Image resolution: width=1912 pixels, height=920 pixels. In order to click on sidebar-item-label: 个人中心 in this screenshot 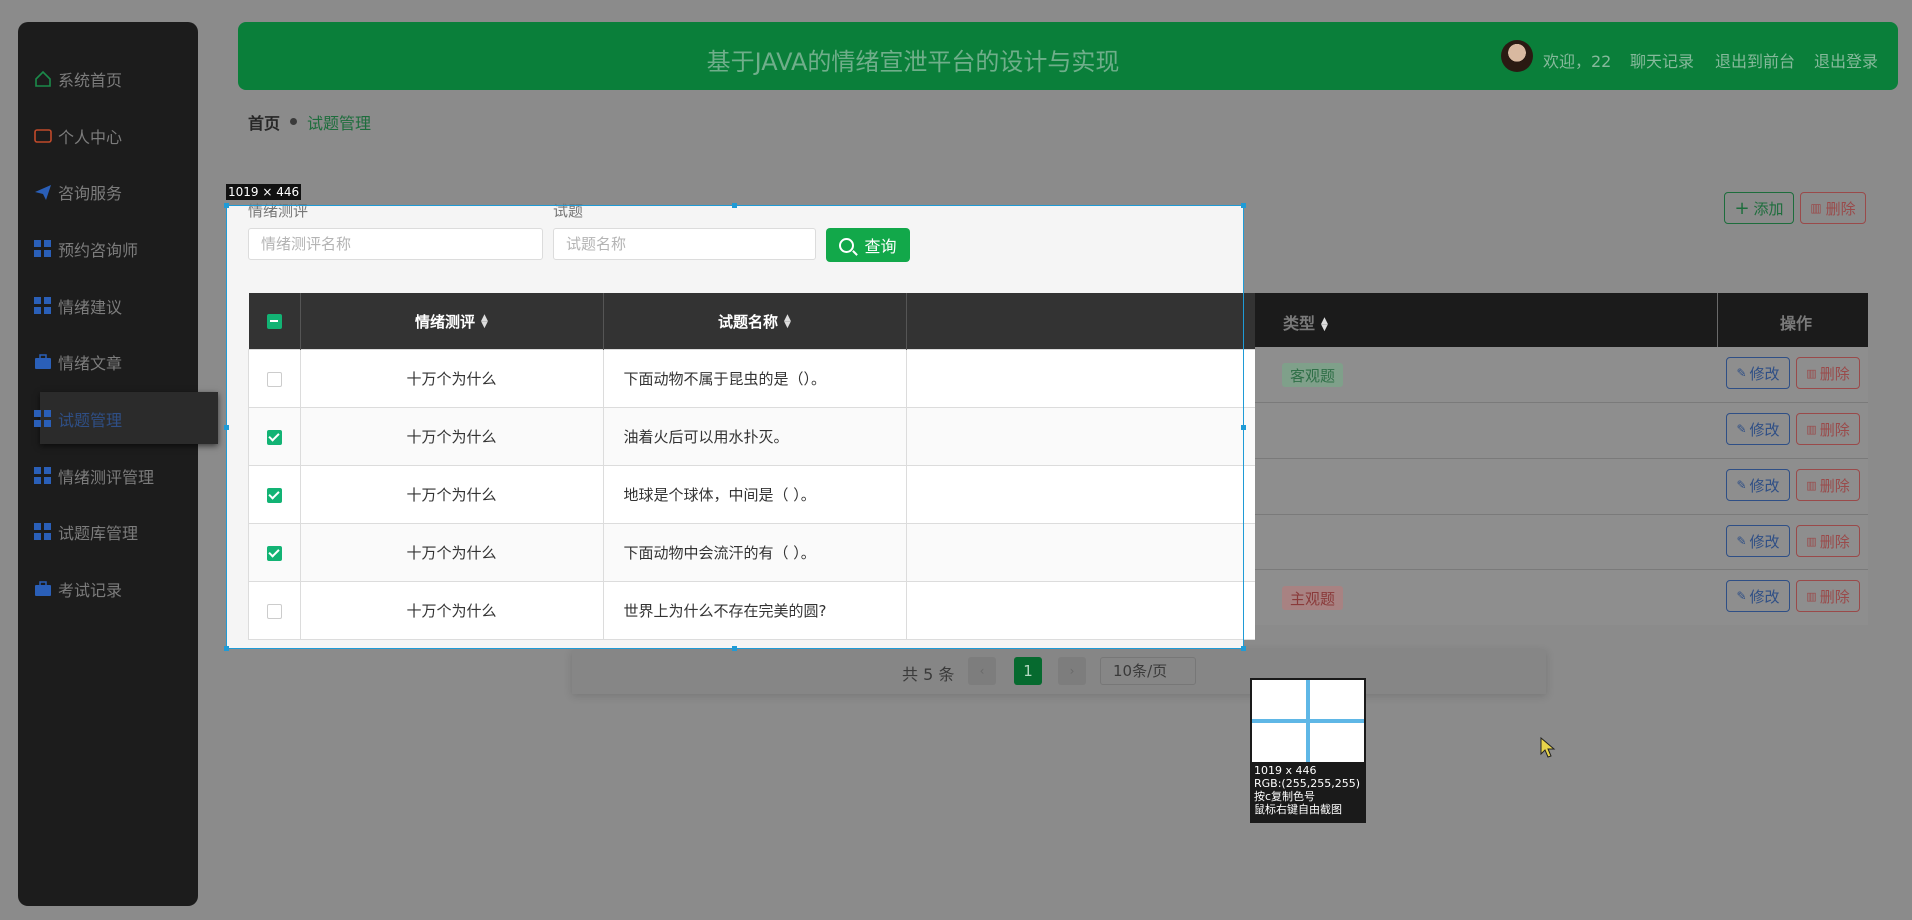, I will do `click(90, 137)`.